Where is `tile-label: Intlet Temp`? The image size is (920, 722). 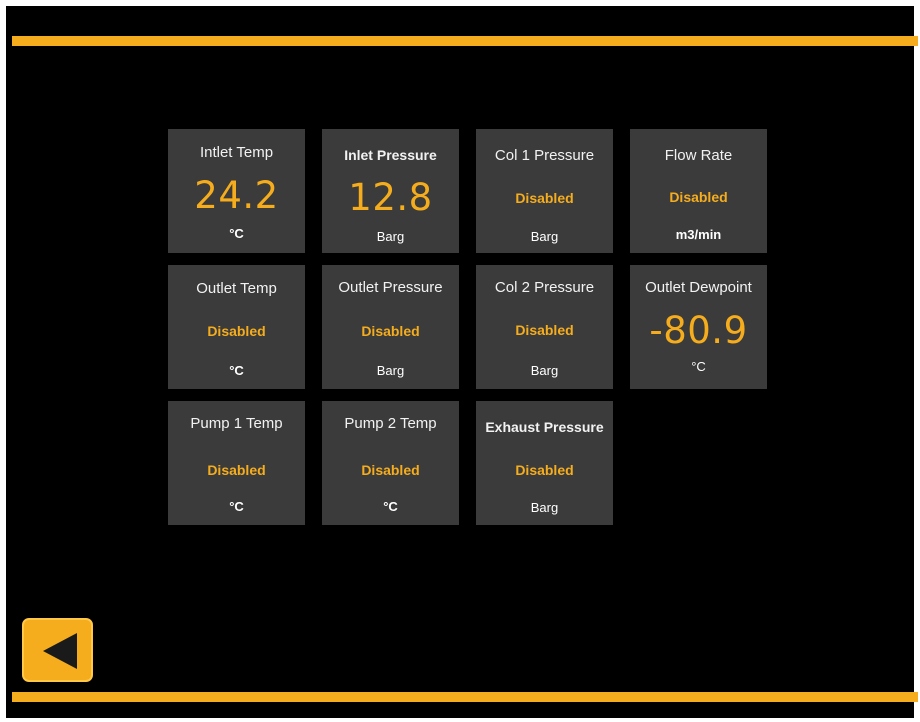 tile-label: Intlet Temp is located at coordinates (236, 152).